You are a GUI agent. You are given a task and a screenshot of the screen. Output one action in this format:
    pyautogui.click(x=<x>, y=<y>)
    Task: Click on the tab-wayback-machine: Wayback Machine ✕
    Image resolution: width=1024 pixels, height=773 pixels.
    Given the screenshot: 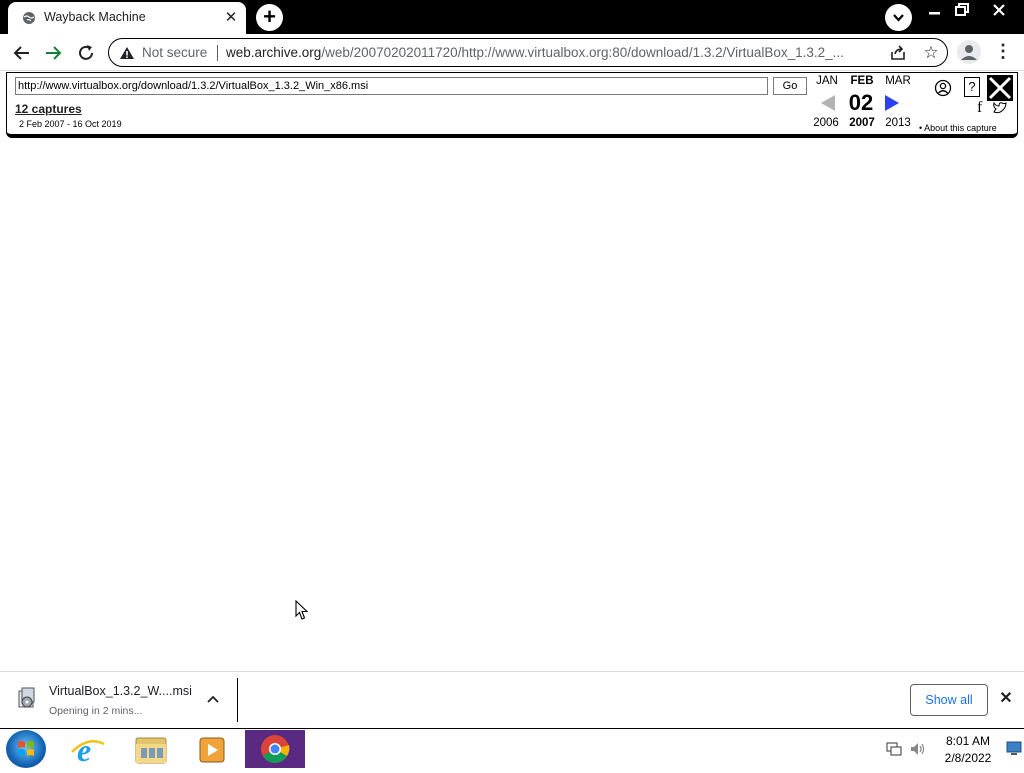 What is the action you would take?
    pyautogui.click(x=127, y=18)
    